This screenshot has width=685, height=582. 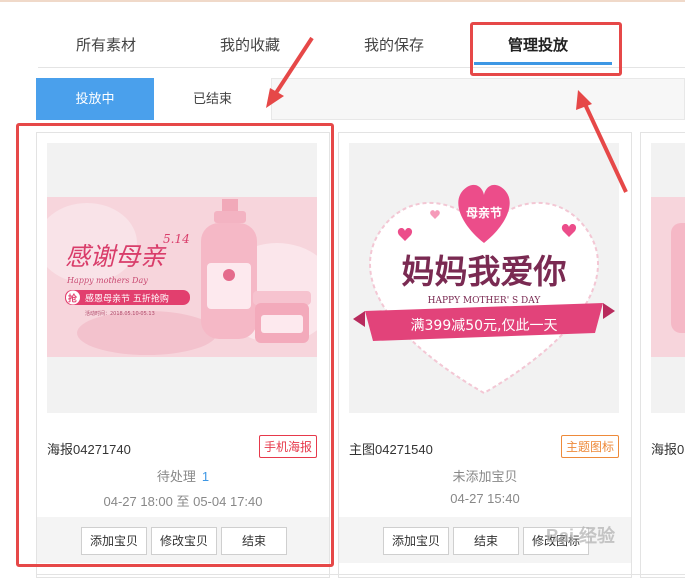 I want to click on watermark-logo: Bai 经验, so click(x=581, y=536).